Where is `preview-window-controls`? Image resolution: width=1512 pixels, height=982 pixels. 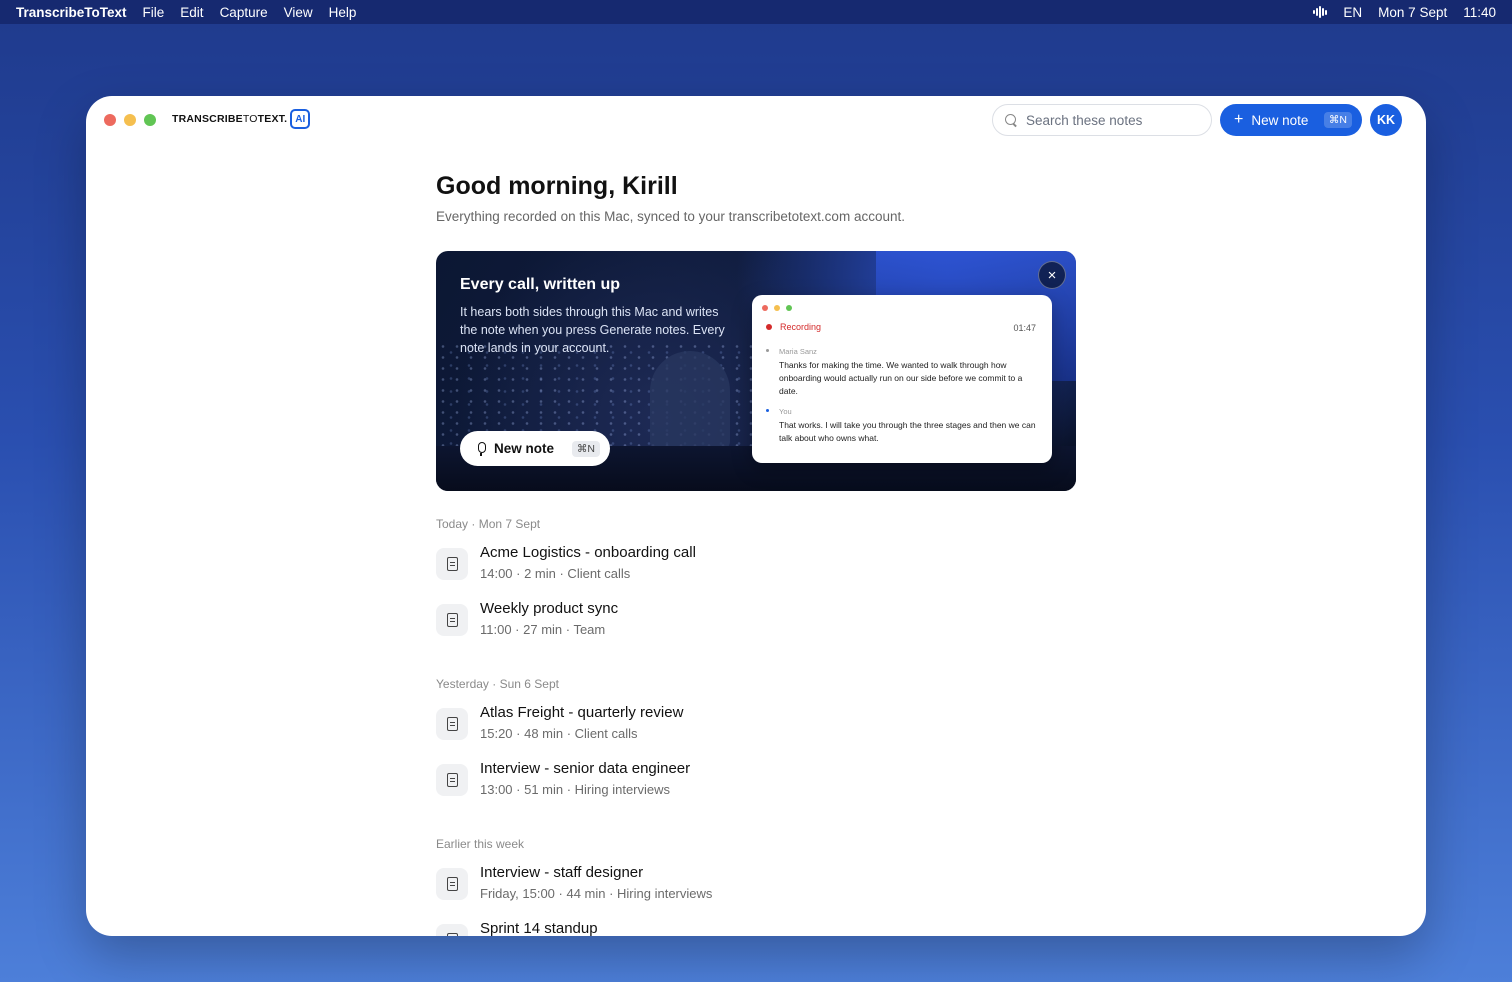
preview-window-controls is located at coordinates (777, 308).